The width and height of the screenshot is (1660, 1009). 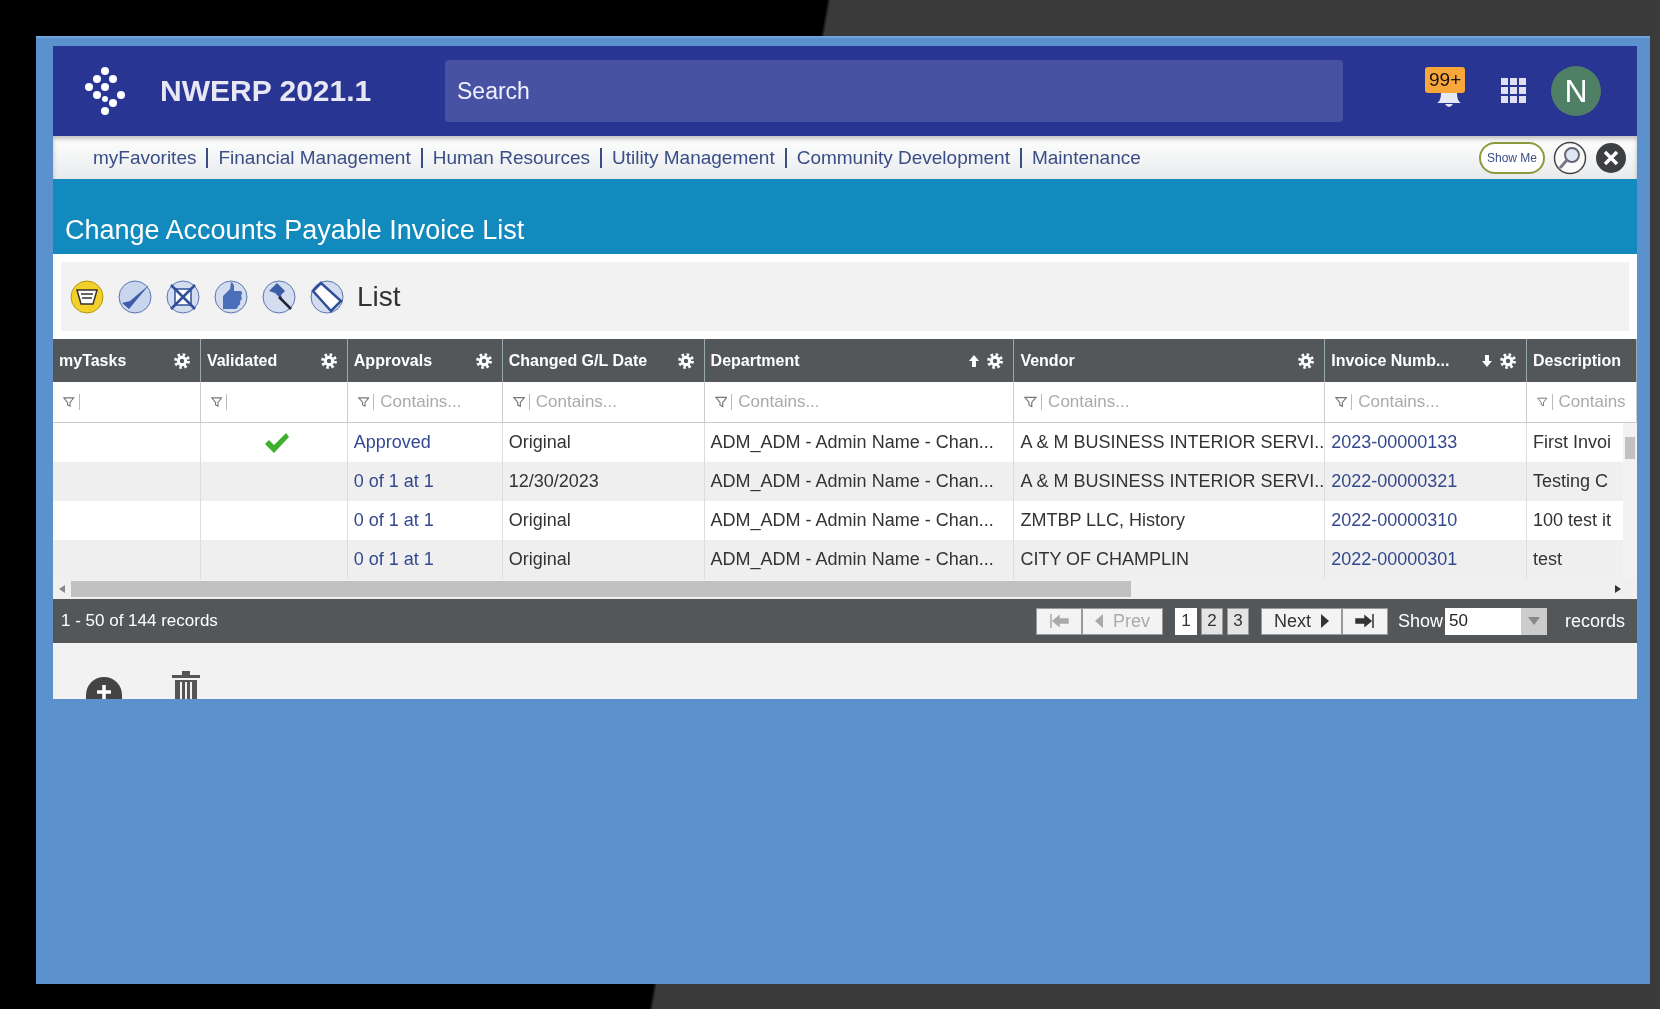 I want to click on show-me-button: Show Me, so click(x=1511, y=157).